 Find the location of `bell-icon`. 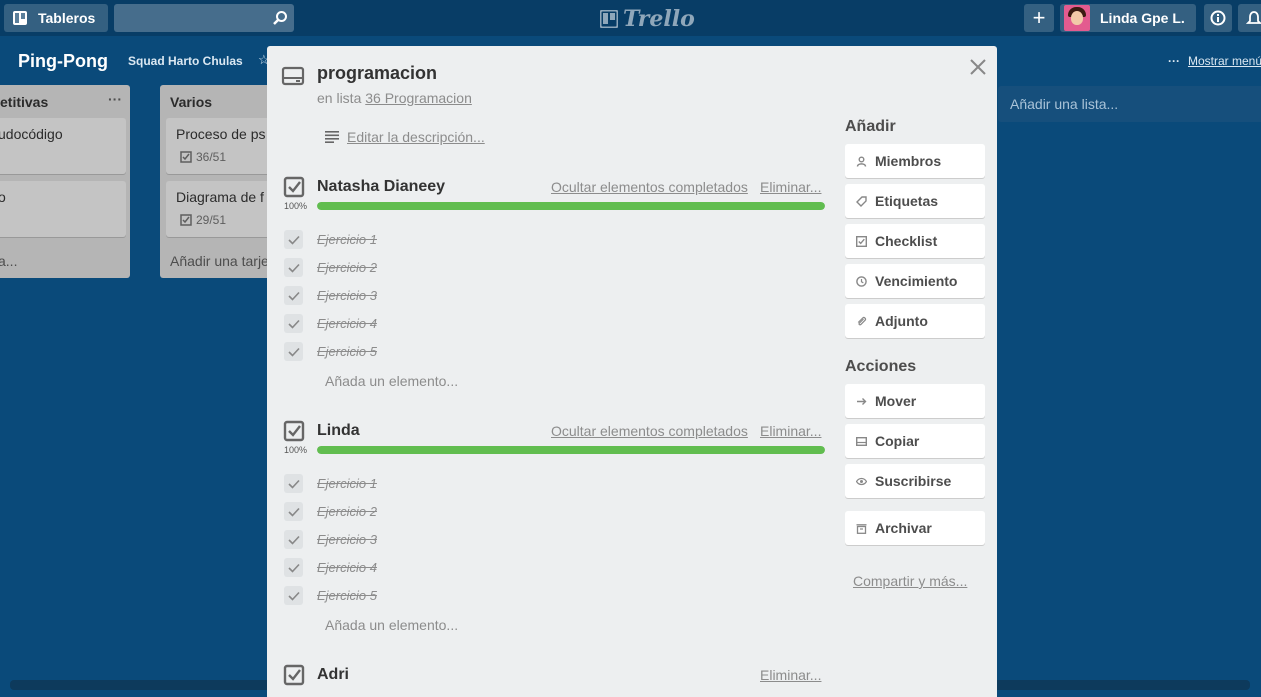

bell-icon is located at coordinates (1253, 17).